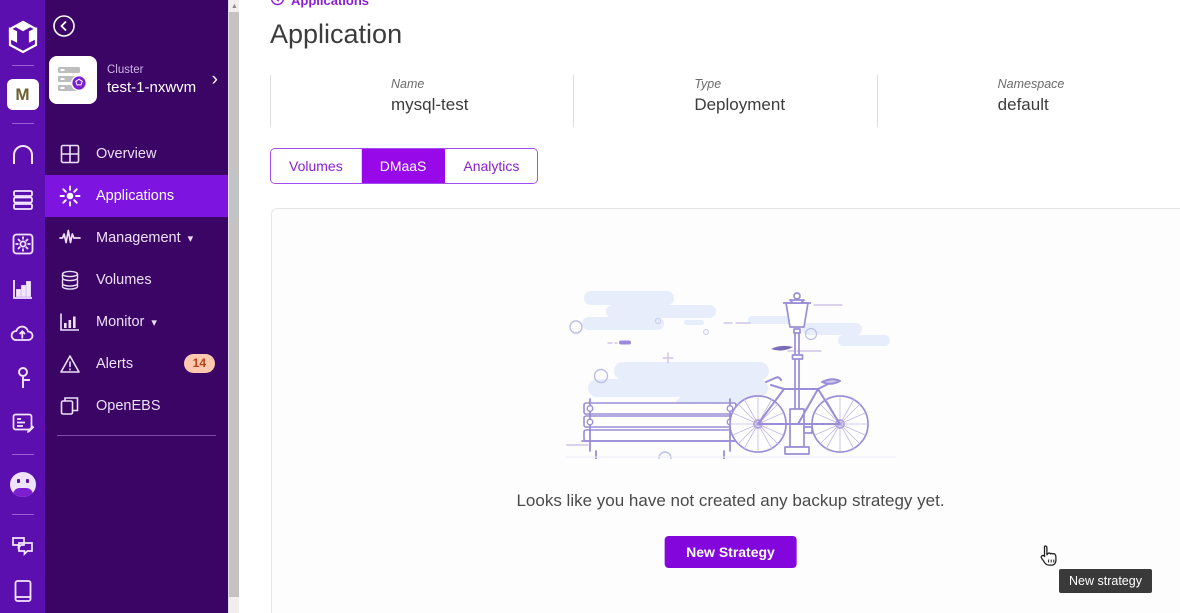 The width and height of the screenshot is (1180, 613). Describe the element at coordinates (23, 378) in the screenshot. I see `user-icon` at that location.